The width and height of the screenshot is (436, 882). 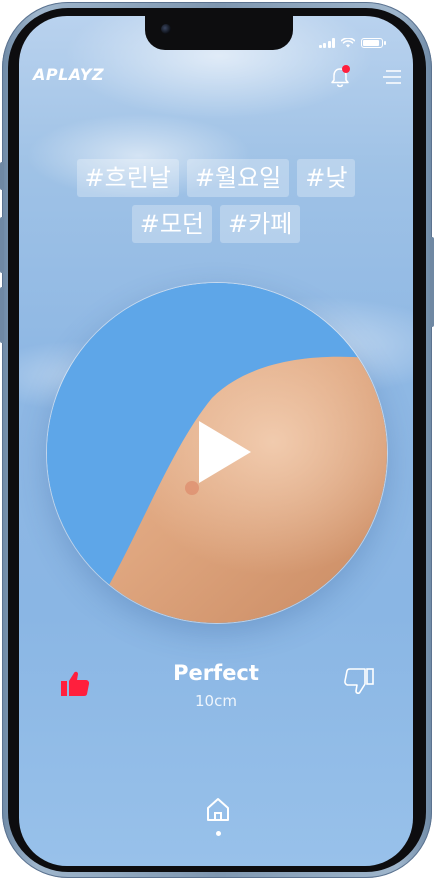 I want to click on tag-chip: #낮, so click(x=326, y=178).